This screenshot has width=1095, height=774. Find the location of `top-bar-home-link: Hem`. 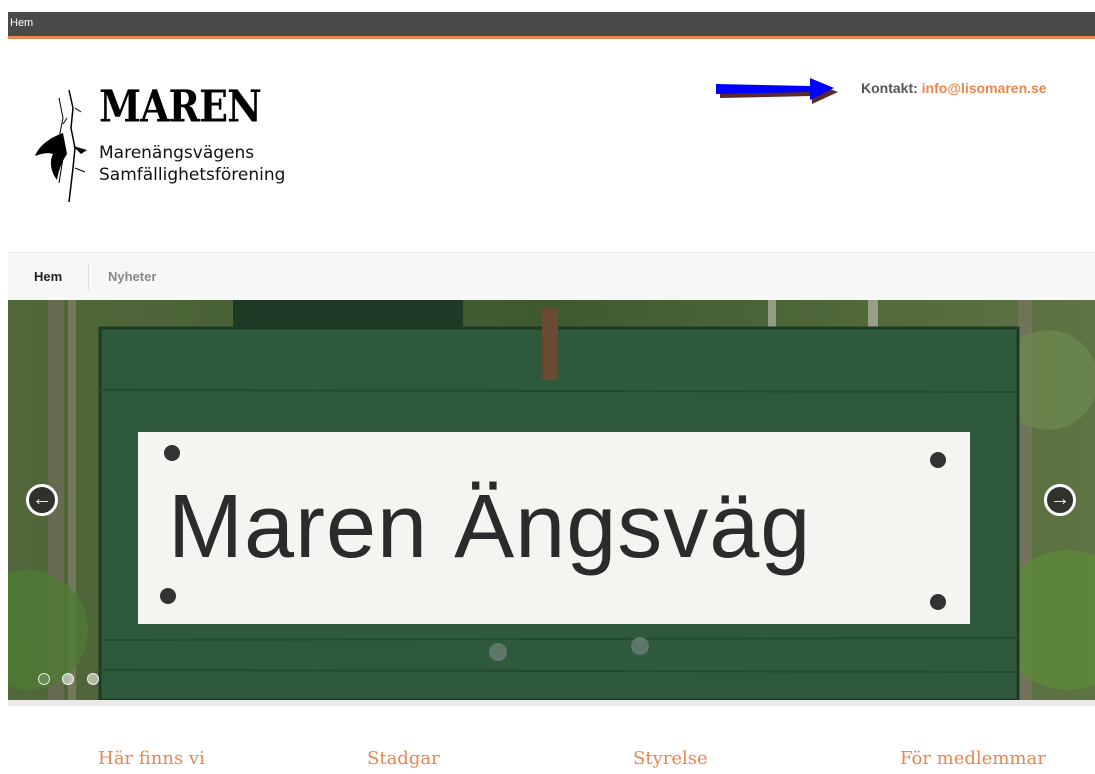

top-bar-home-link: Hem is located at coordinates (21, 23).